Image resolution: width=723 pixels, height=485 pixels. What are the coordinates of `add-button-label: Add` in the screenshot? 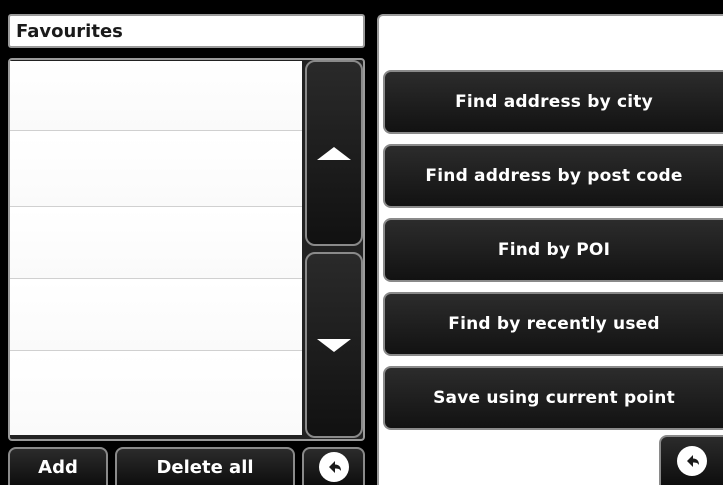 It's located at (58, 467).